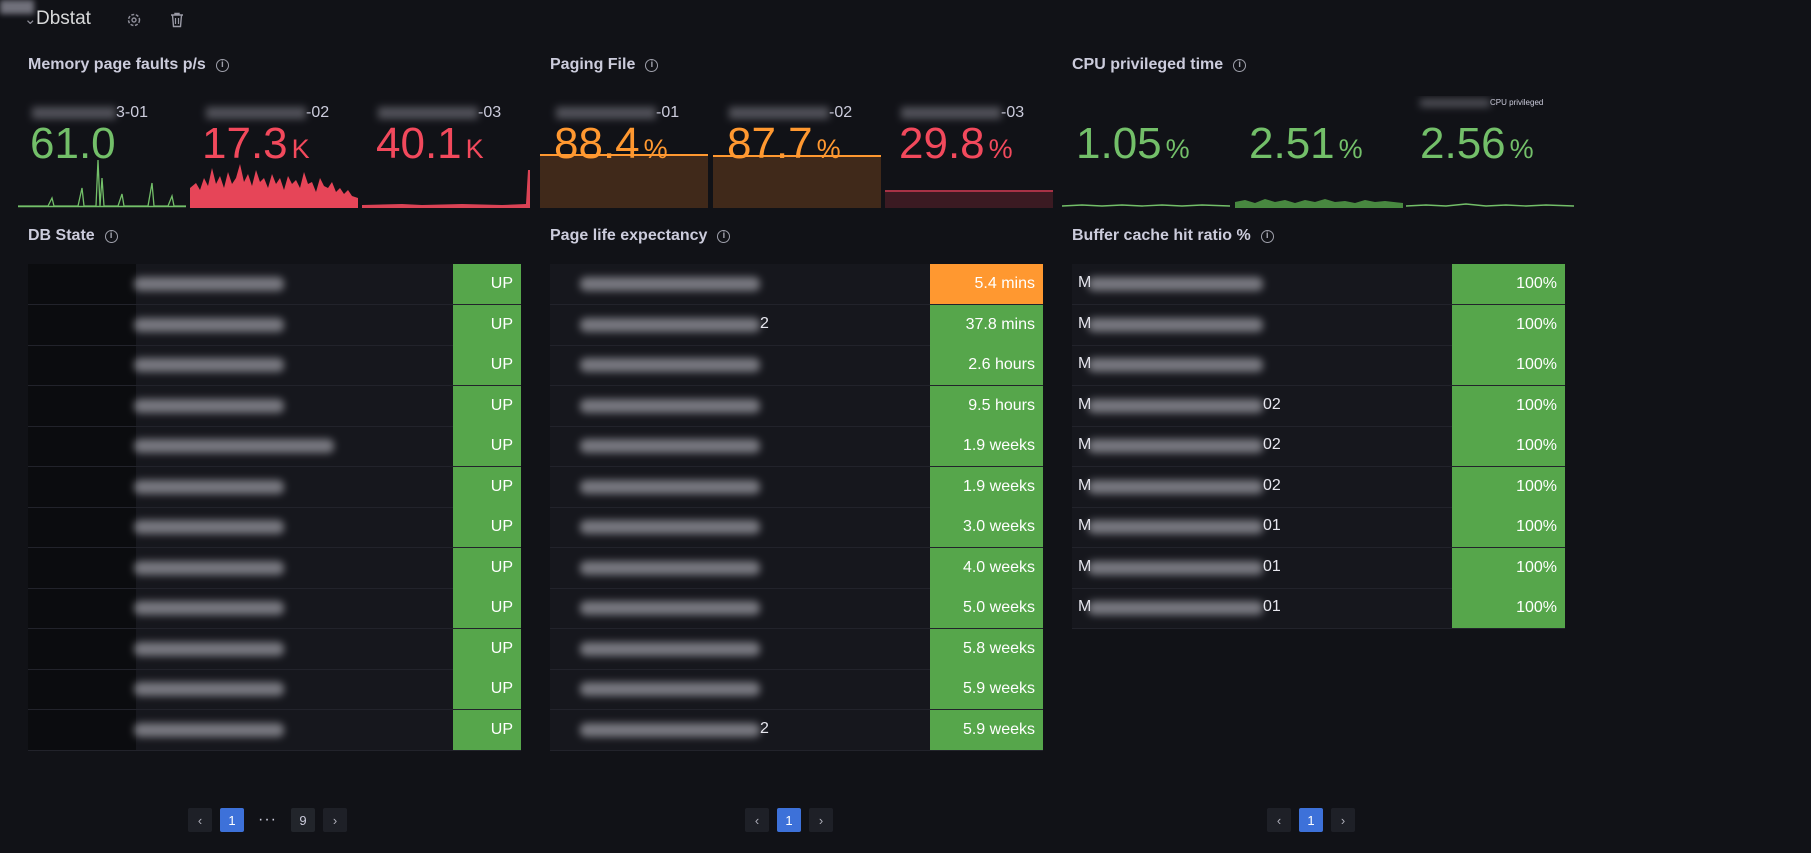 The height and width of the screenshot is (853, 1811). I want to click on panel-title-db-state: DB State i, so click(73, 236).